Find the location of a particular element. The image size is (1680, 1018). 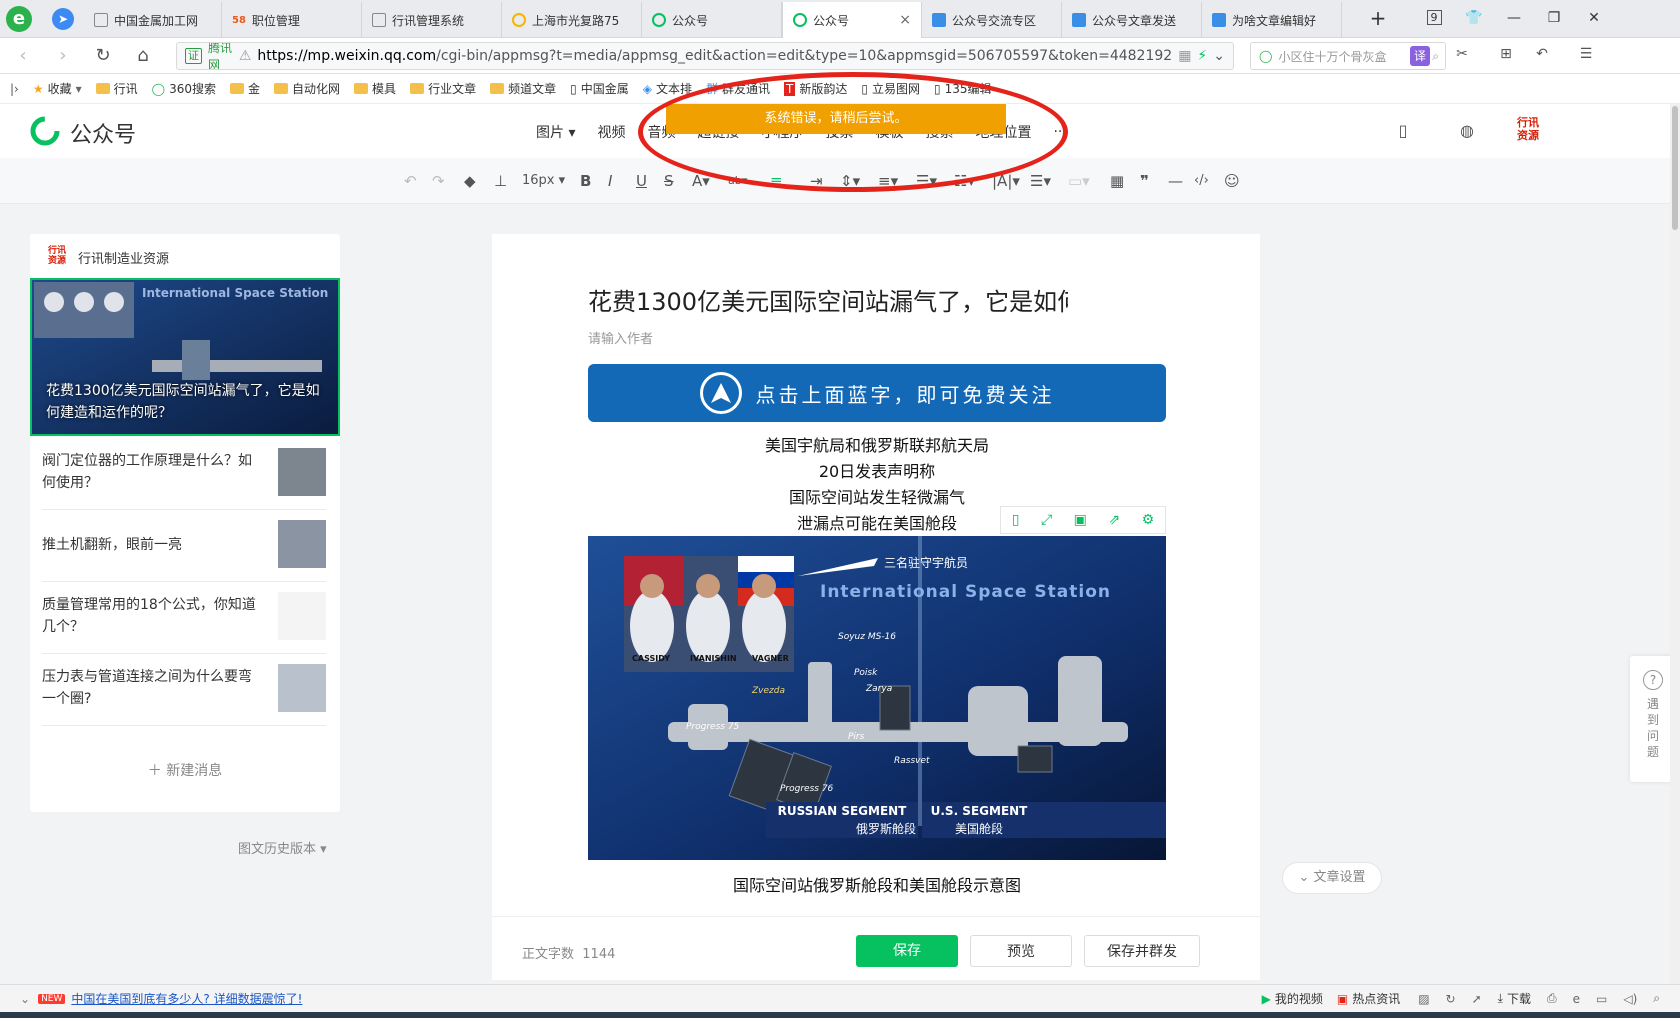

spacing-icon: ⇕▾ is located at coordinates (850, 181).